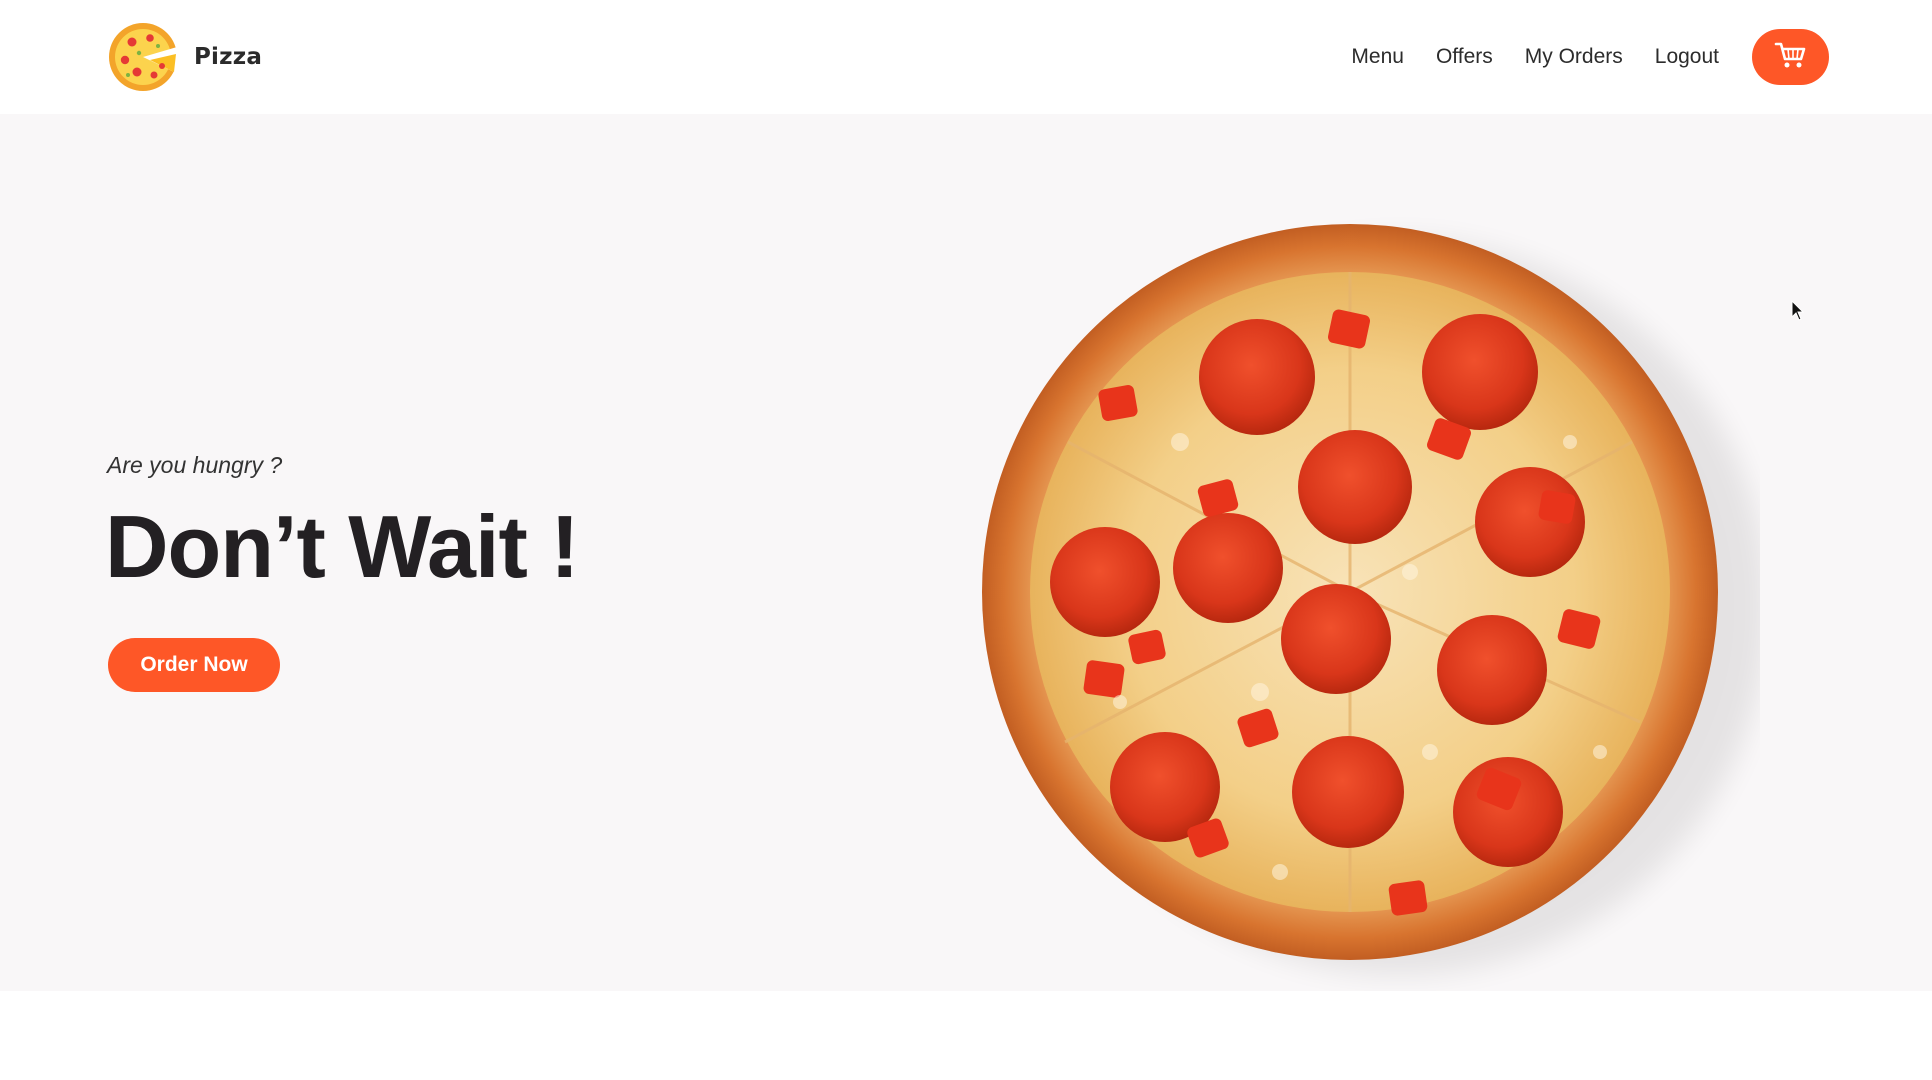 This screenshot has width=1932, height=1080. I want to click on mouse-cursor-icon, so click(1798, 313).